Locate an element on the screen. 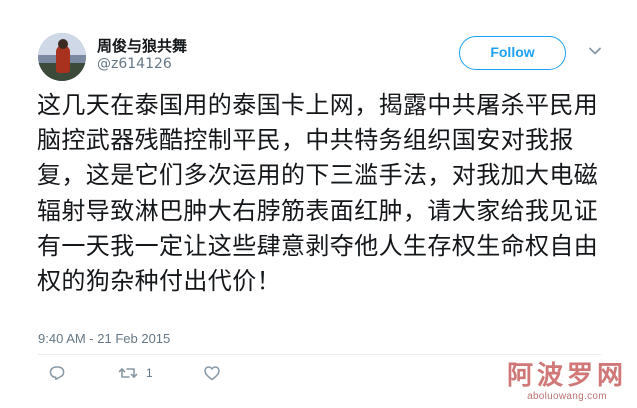 The image size is (637, 408). avatar-head is located at coordinates (63, 44).